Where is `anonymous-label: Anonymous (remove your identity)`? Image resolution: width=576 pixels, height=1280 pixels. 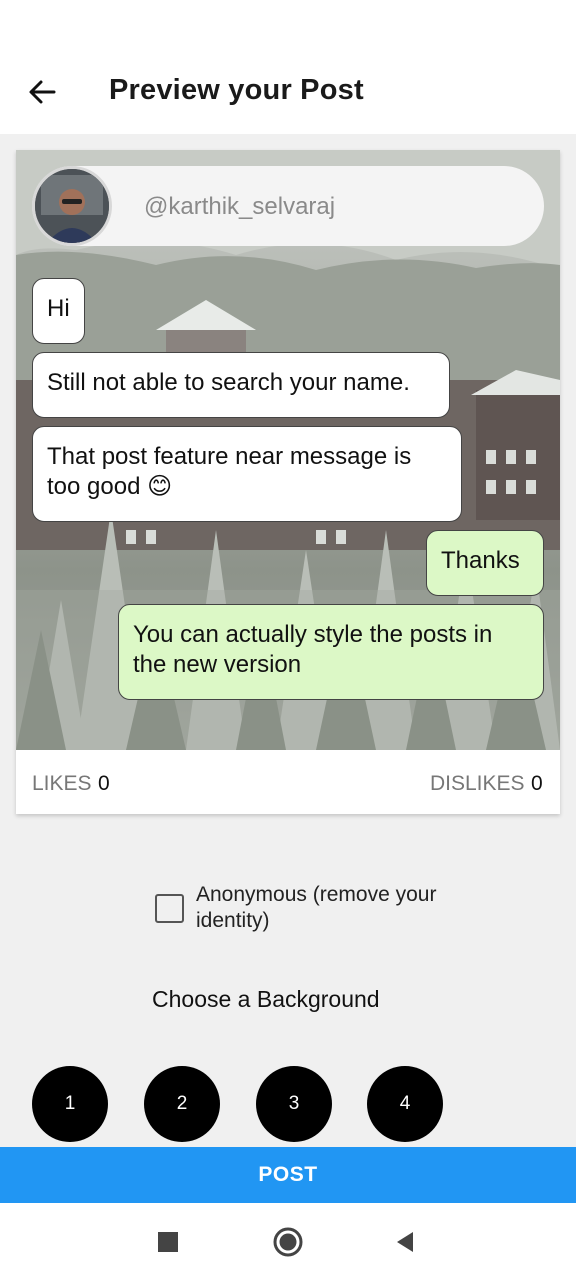
anonymous-label: Anonymous (remove your identity) is located at coordinates (316, 907).